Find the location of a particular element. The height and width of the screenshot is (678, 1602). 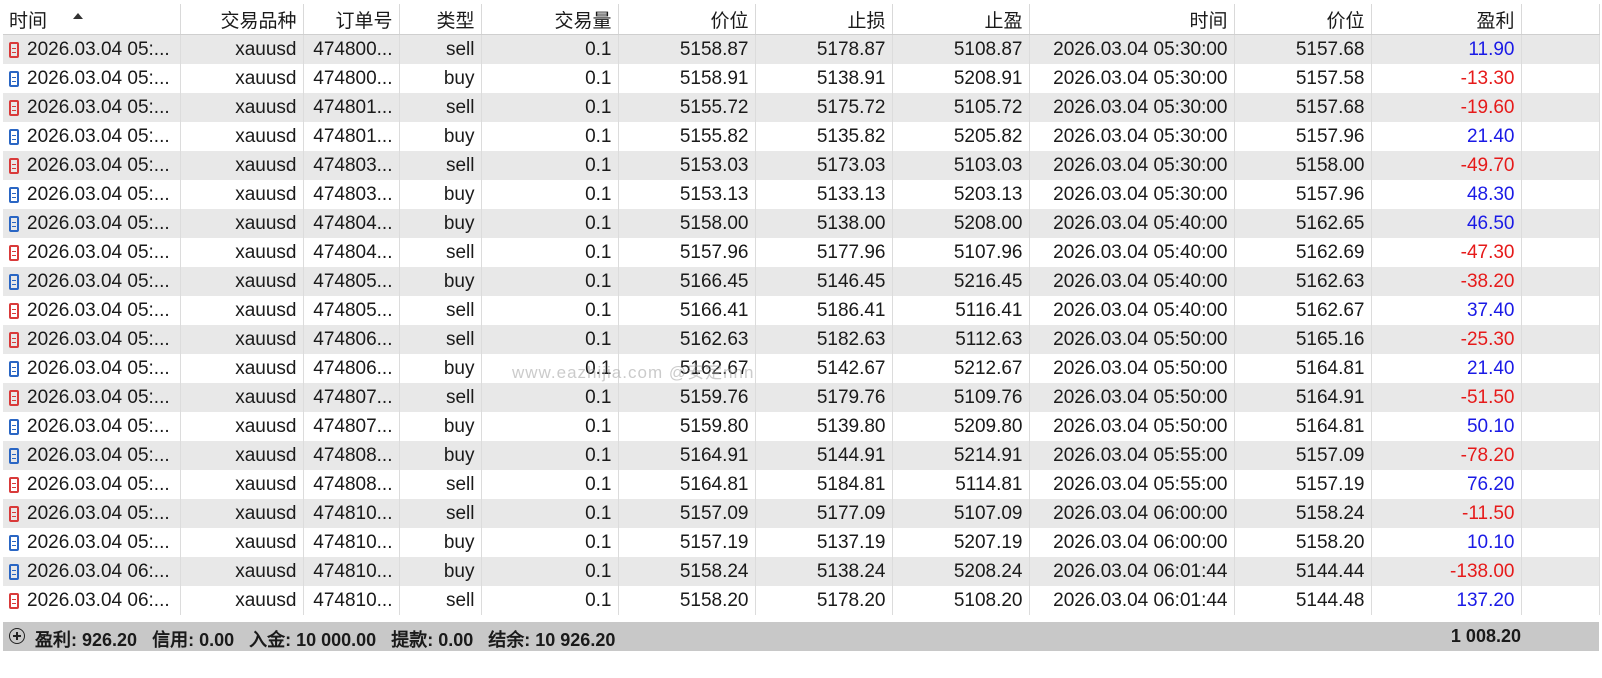

cell-open-price: 5158.00 is located at coordinates (687, 223).